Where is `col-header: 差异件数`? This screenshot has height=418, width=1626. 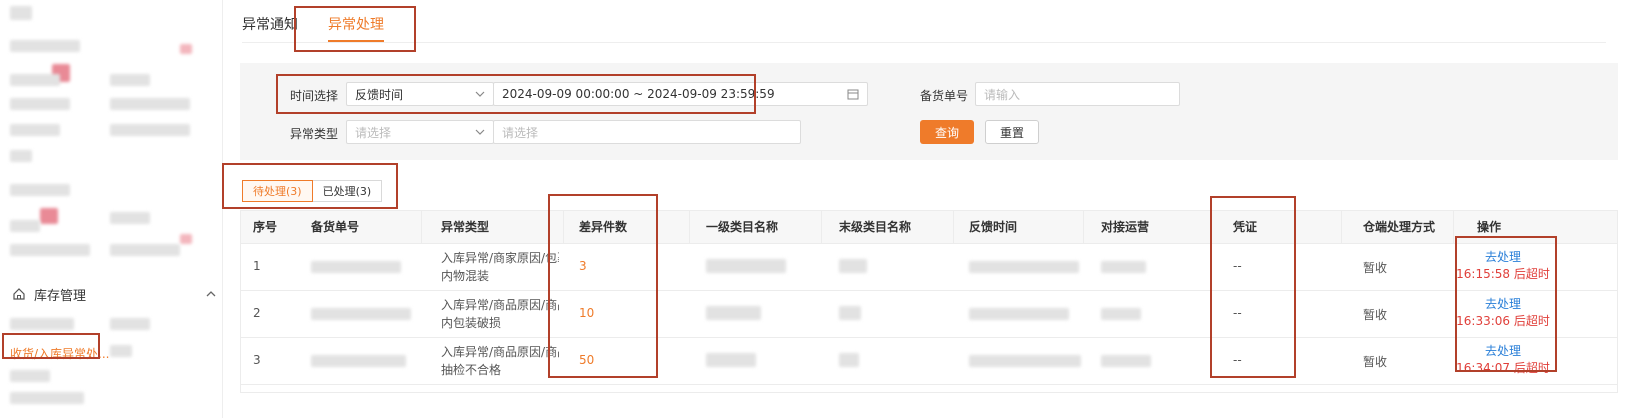 col-header: 差异件数 is located at coordinates (603, 227).